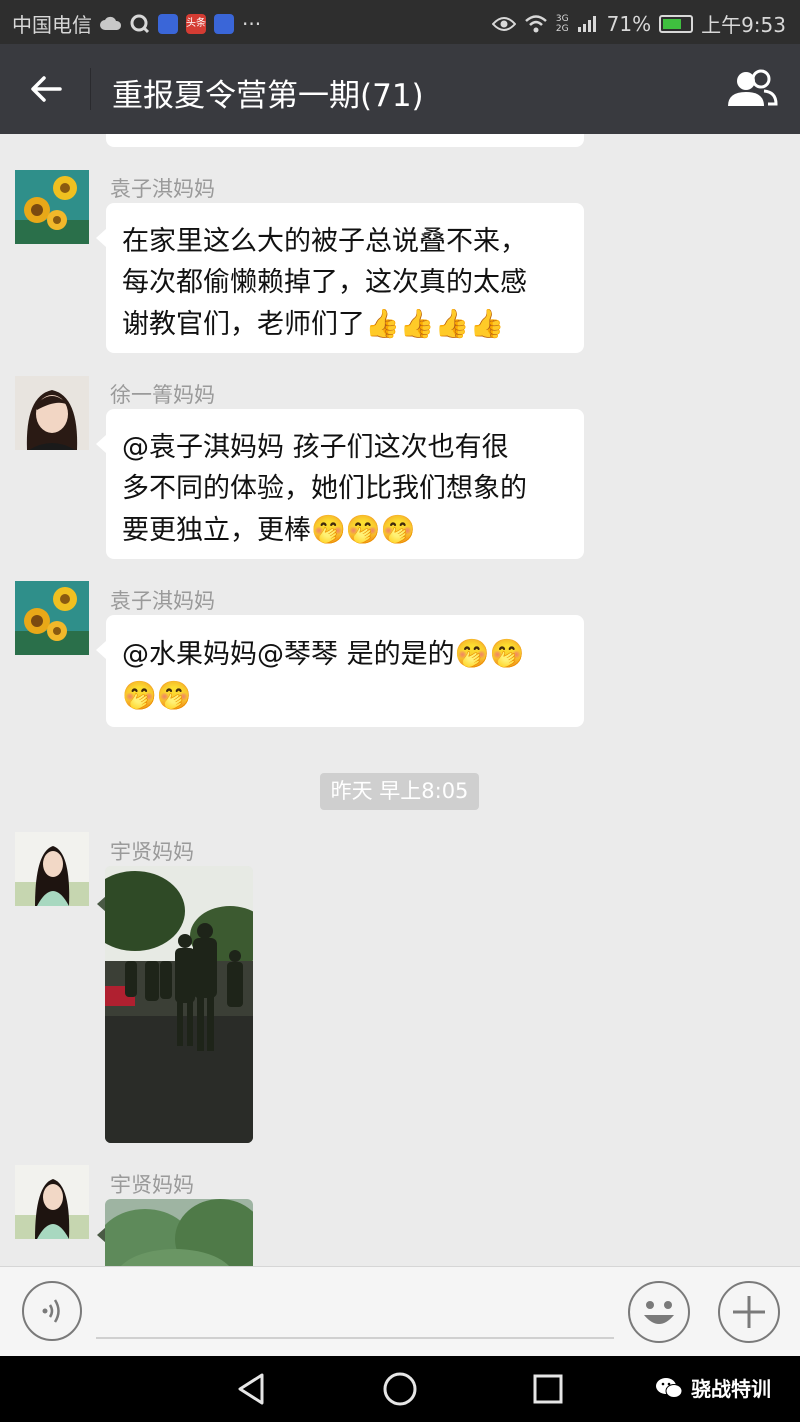 Image resolution: width=800 pixels, height=1422 pixels. What do you see at coordinates (400, 22) in the screenshot?
I see `status-bar: 中国电信 头条 ··· 3G 2G 71% 上午9:53` at bounding box center [400, 22].